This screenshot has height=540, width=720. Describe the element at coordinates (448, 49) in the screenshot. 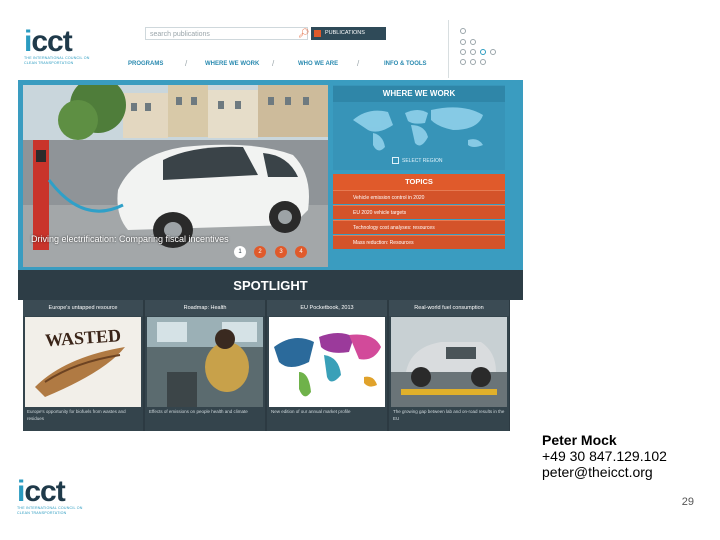

I see `header-divider` at that location.